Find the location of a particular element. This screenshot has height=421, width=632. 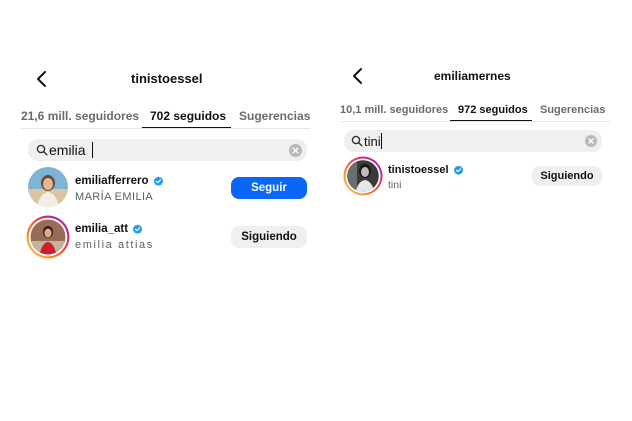

username: tinistoessel is located at coordinates (426, 170).